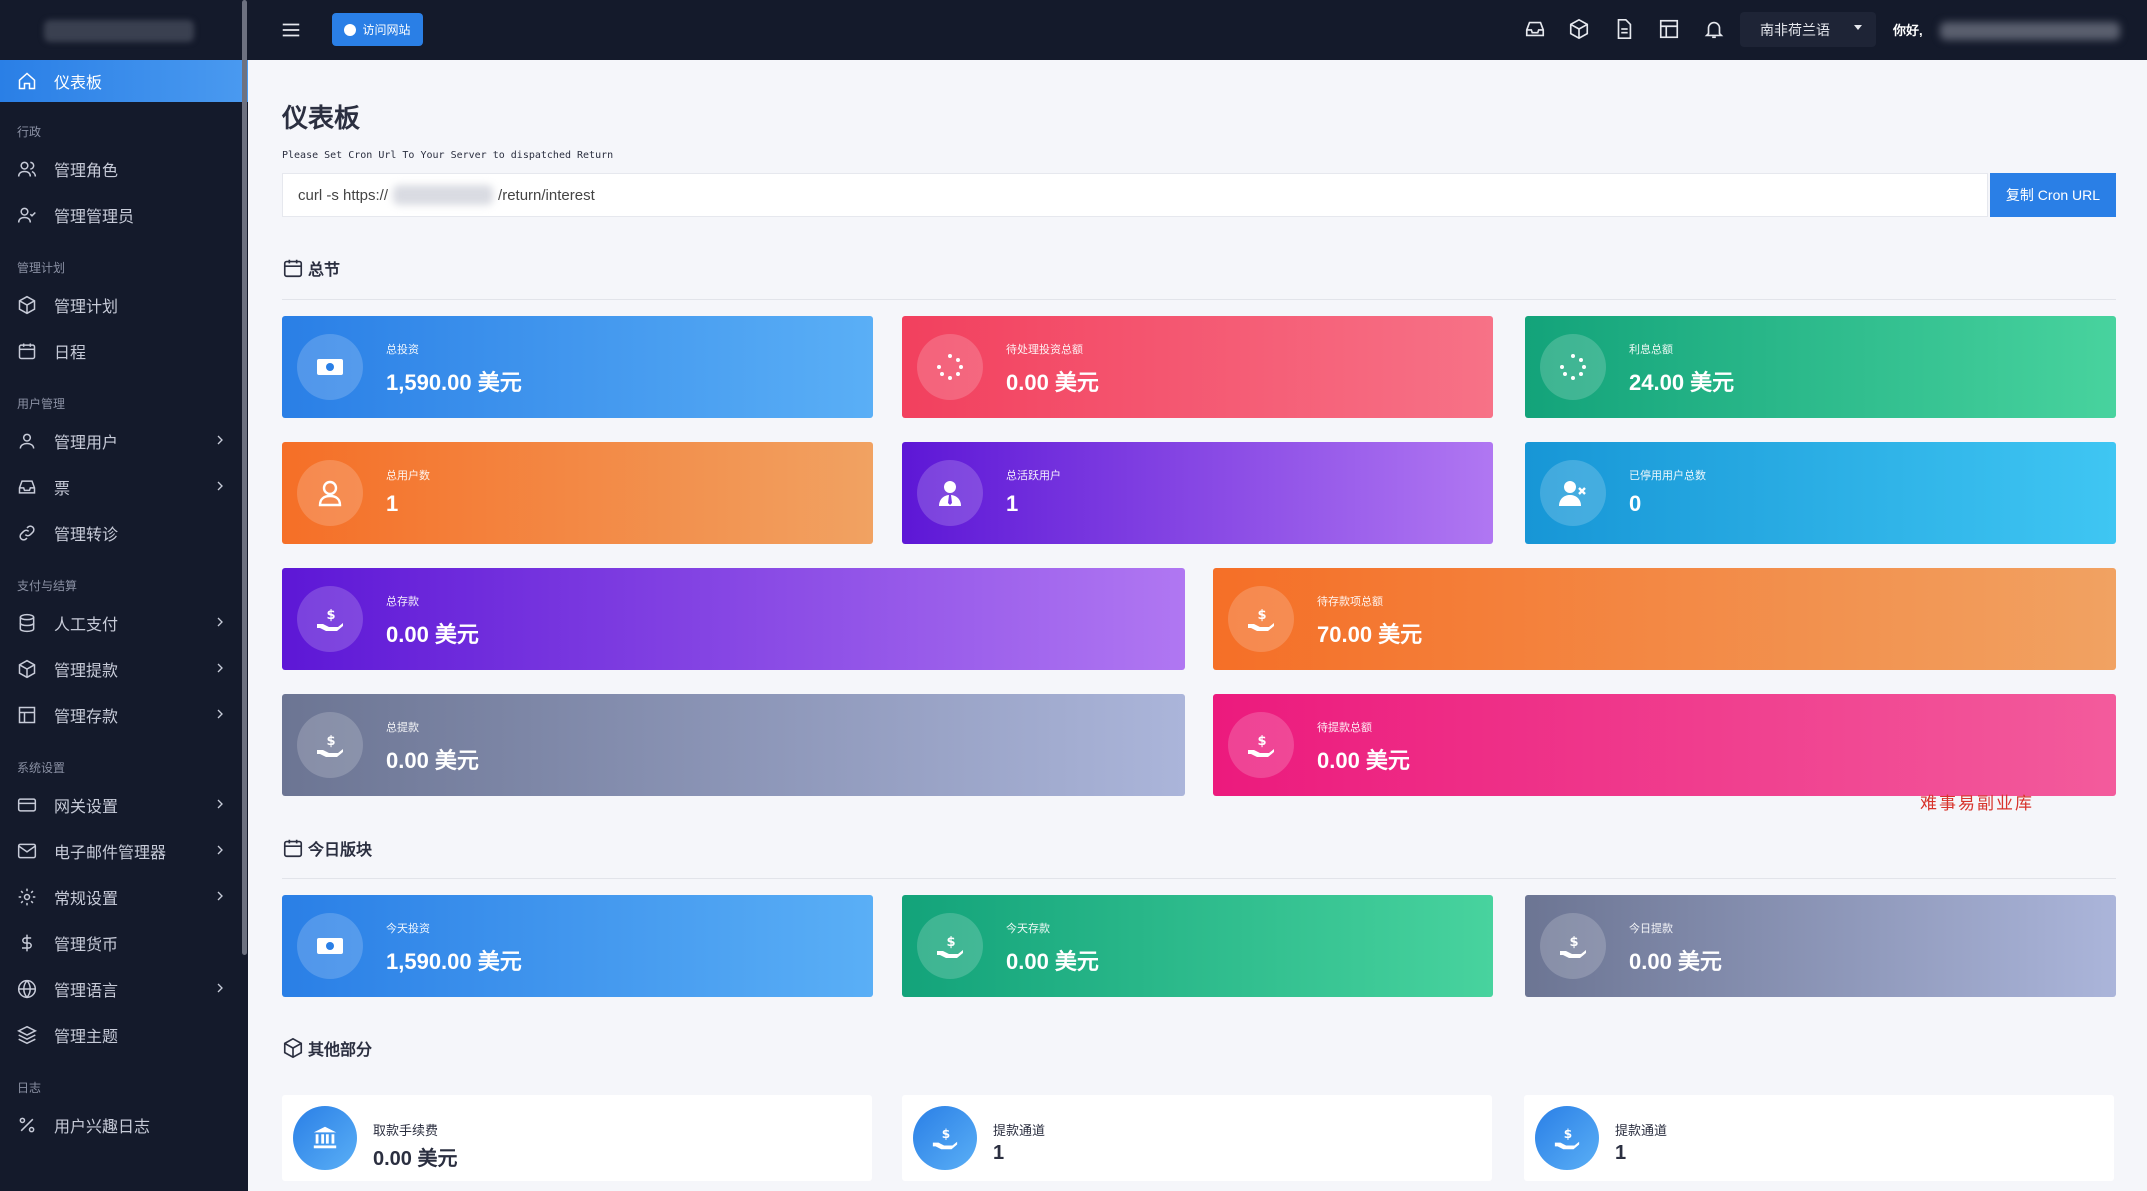 This screenshot has height=1191, width=2147. Describe the element at coordinates (1197, 367) in the screenshot. I see `stat-card: 待处理投资总额 0.00 美元` at that location.